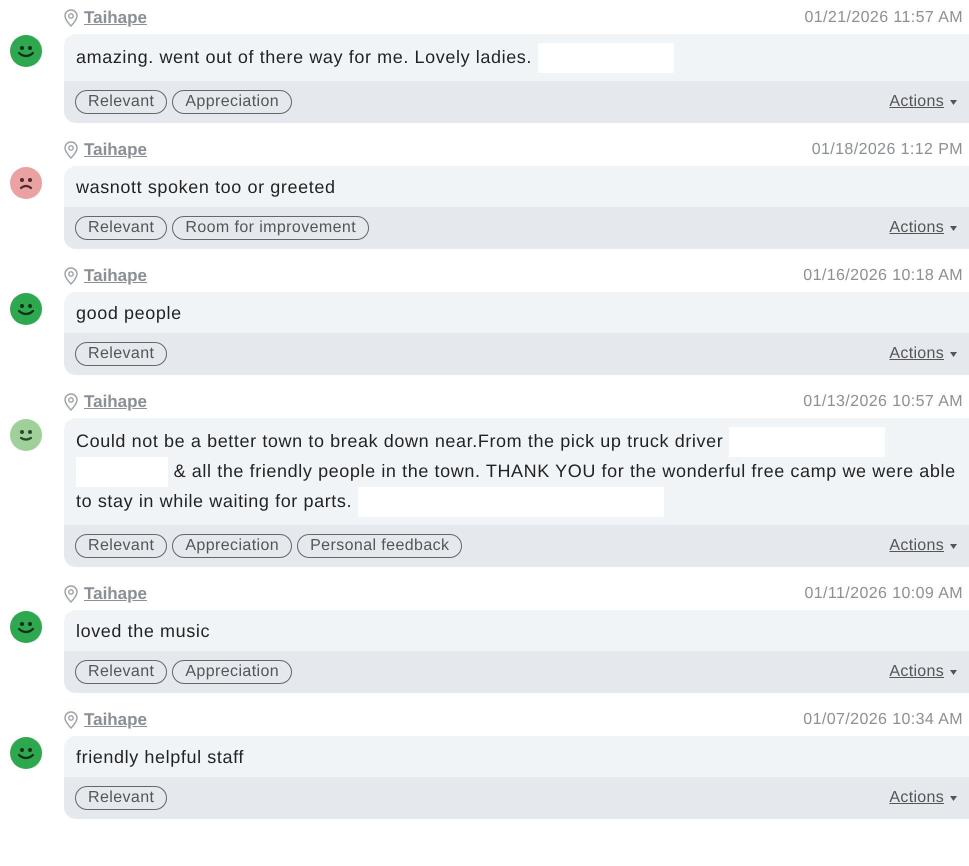 This screenshot has width=969, height=866. I want to click on review-date: 01/13/2026 10:57 AM, so click(883, 402).